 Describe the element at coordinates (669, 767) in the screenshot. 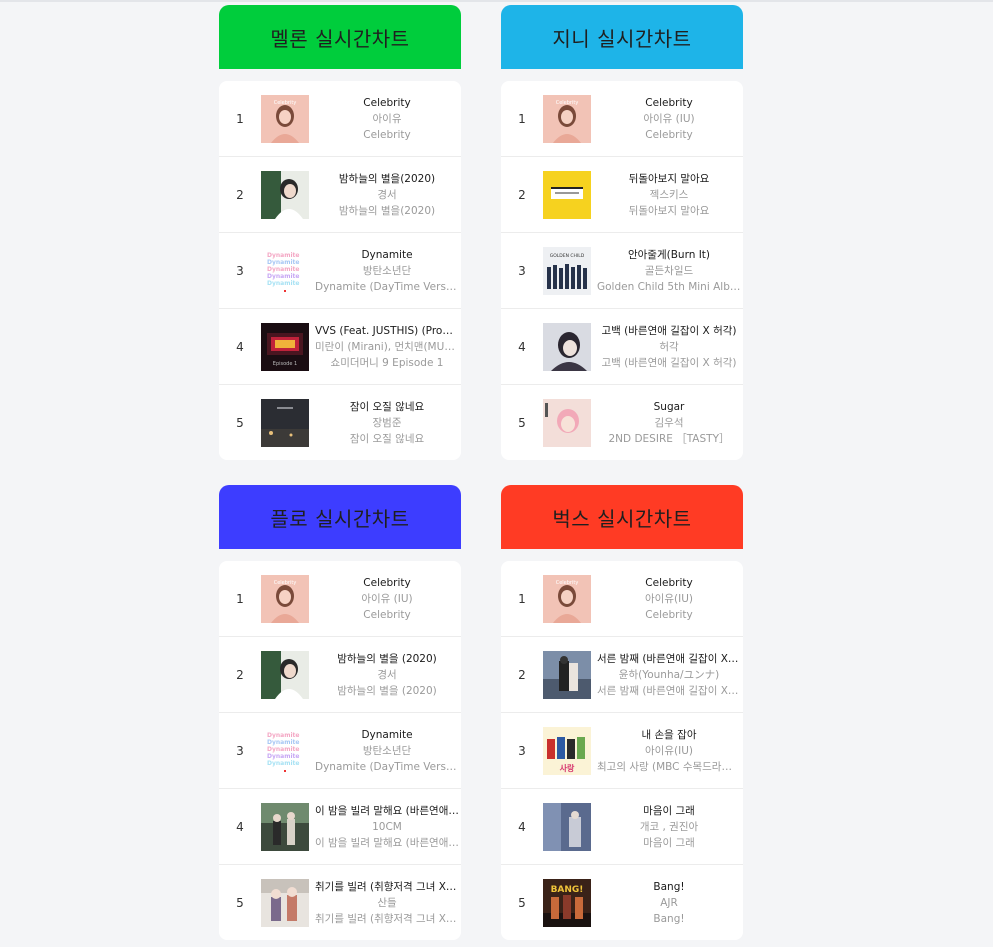

I see `song-album: 최고의 사랑 (MBC 수목드라마) OST` at that location.